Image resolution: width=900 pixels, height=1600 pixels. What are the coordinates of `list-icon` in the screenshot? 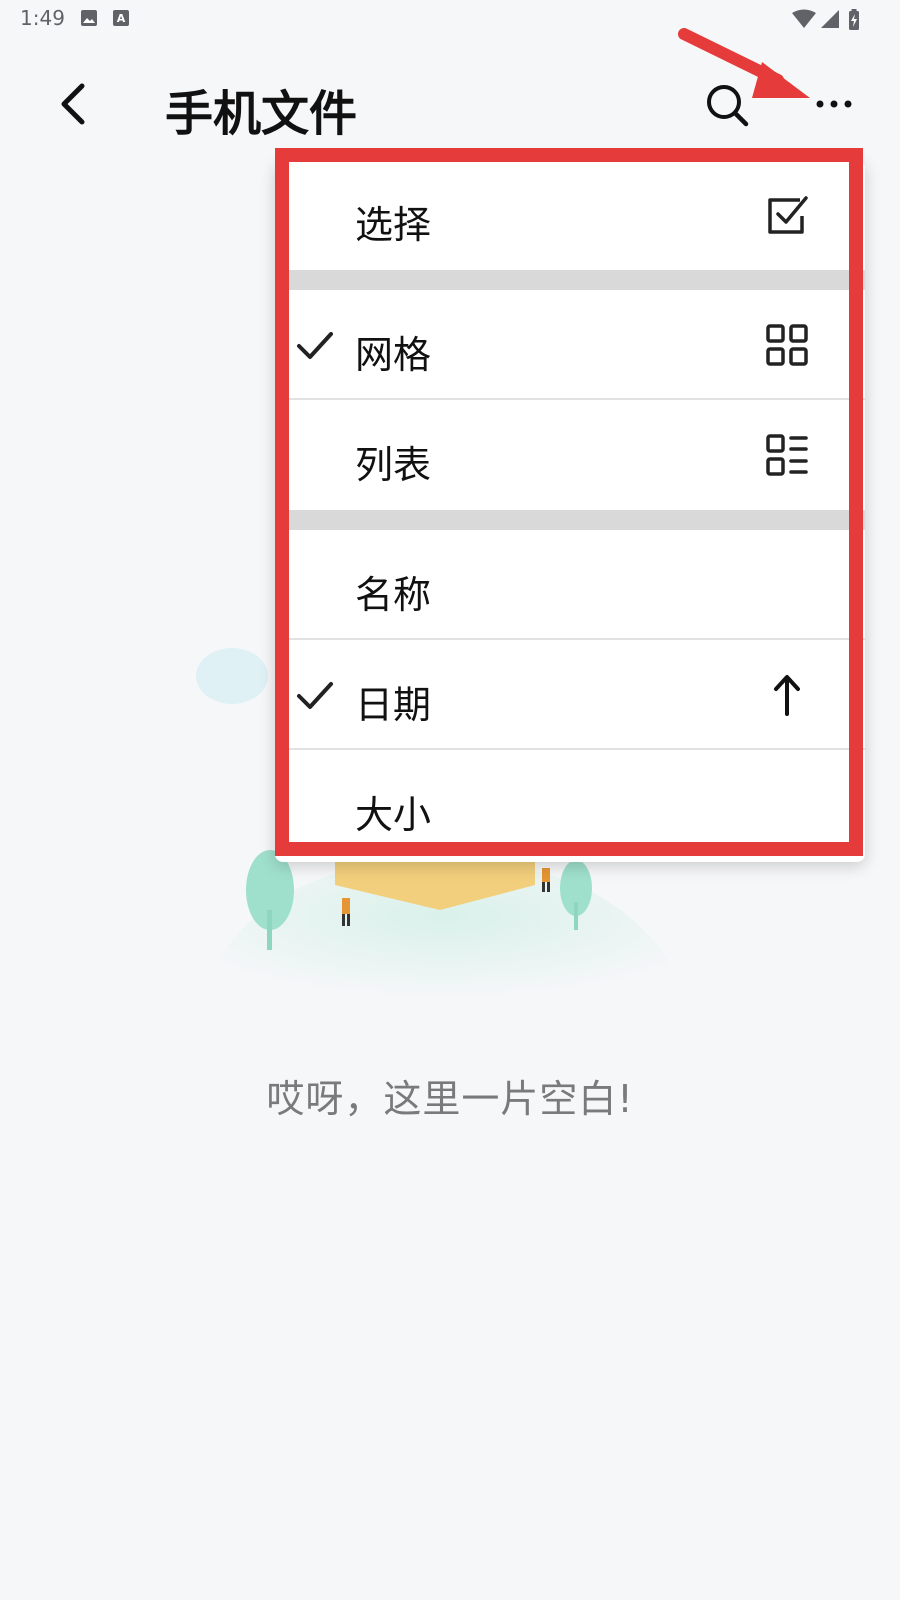 It's located at (787, 455).